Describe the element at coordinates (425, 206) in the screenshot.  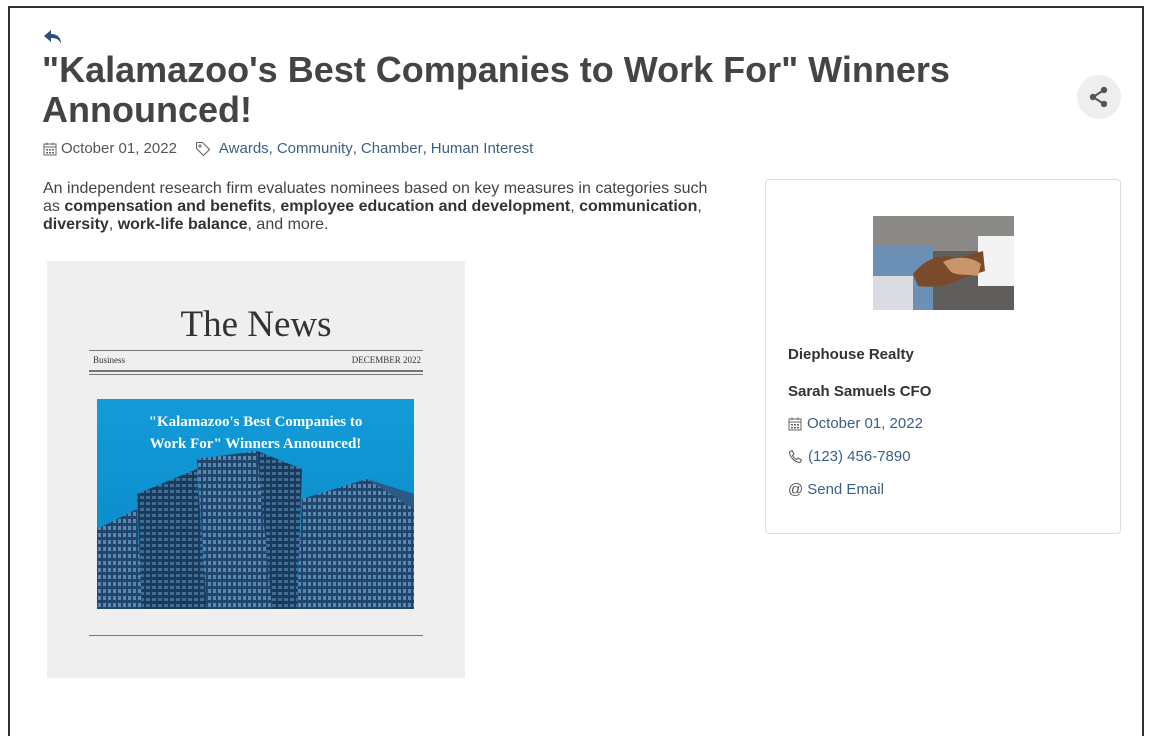
I see `intro-highlight: employee education and development` at that location.